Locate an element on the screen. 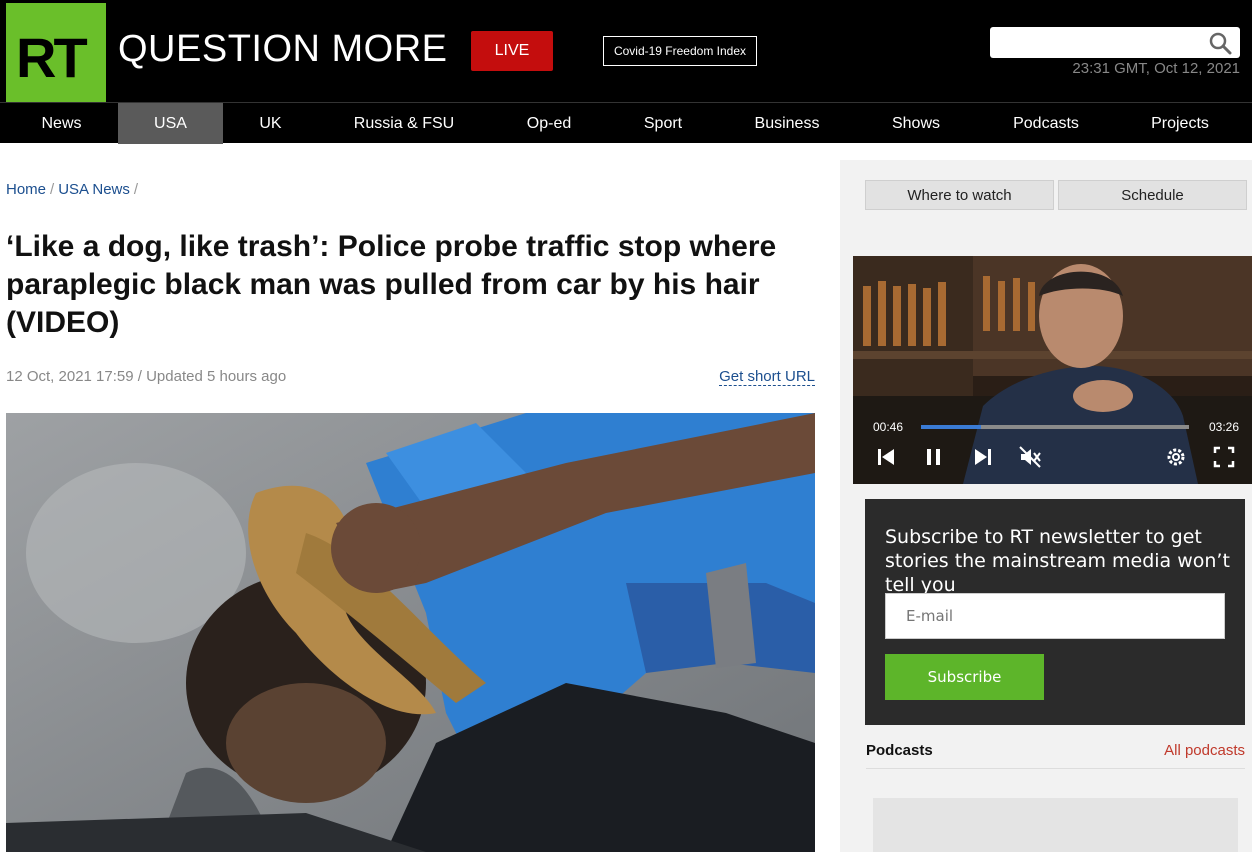  email-field is located at coordinates (1055, 616).